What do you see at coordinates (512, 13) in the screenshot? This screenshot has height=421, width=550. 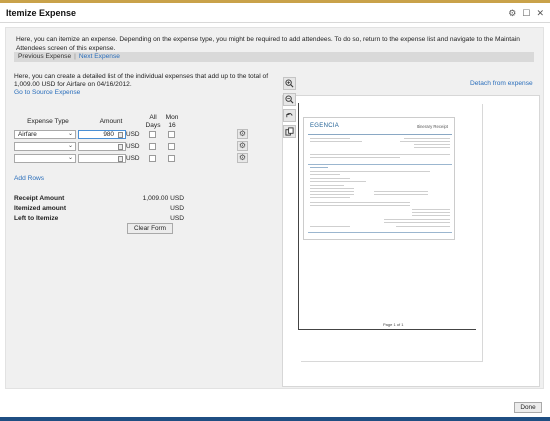 I see `gear-icon: ⚙` at bounding box center [512, 13].